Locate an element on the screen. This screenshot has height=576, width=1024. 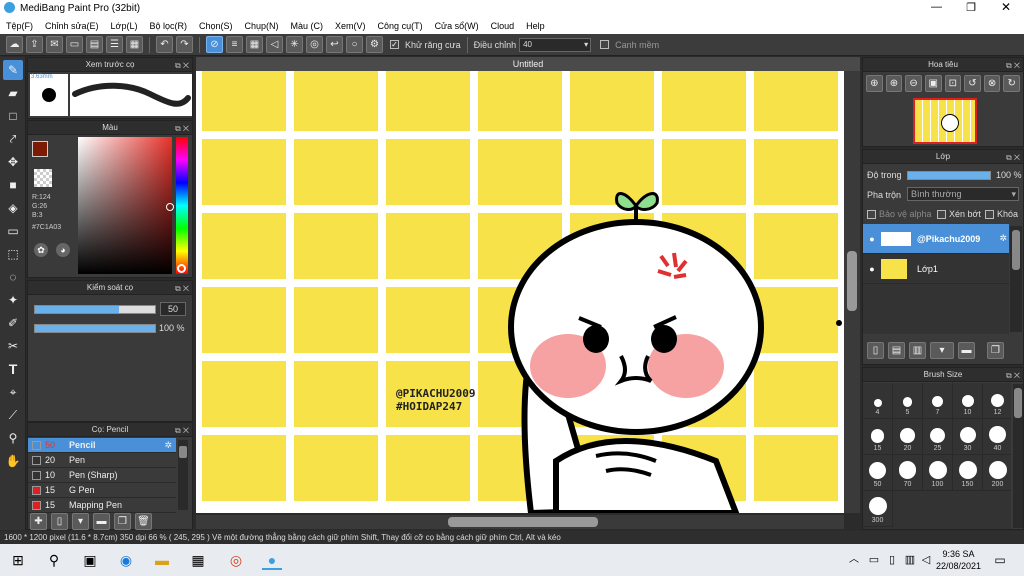
menu-help: Help is located at coordinates (535, 26).